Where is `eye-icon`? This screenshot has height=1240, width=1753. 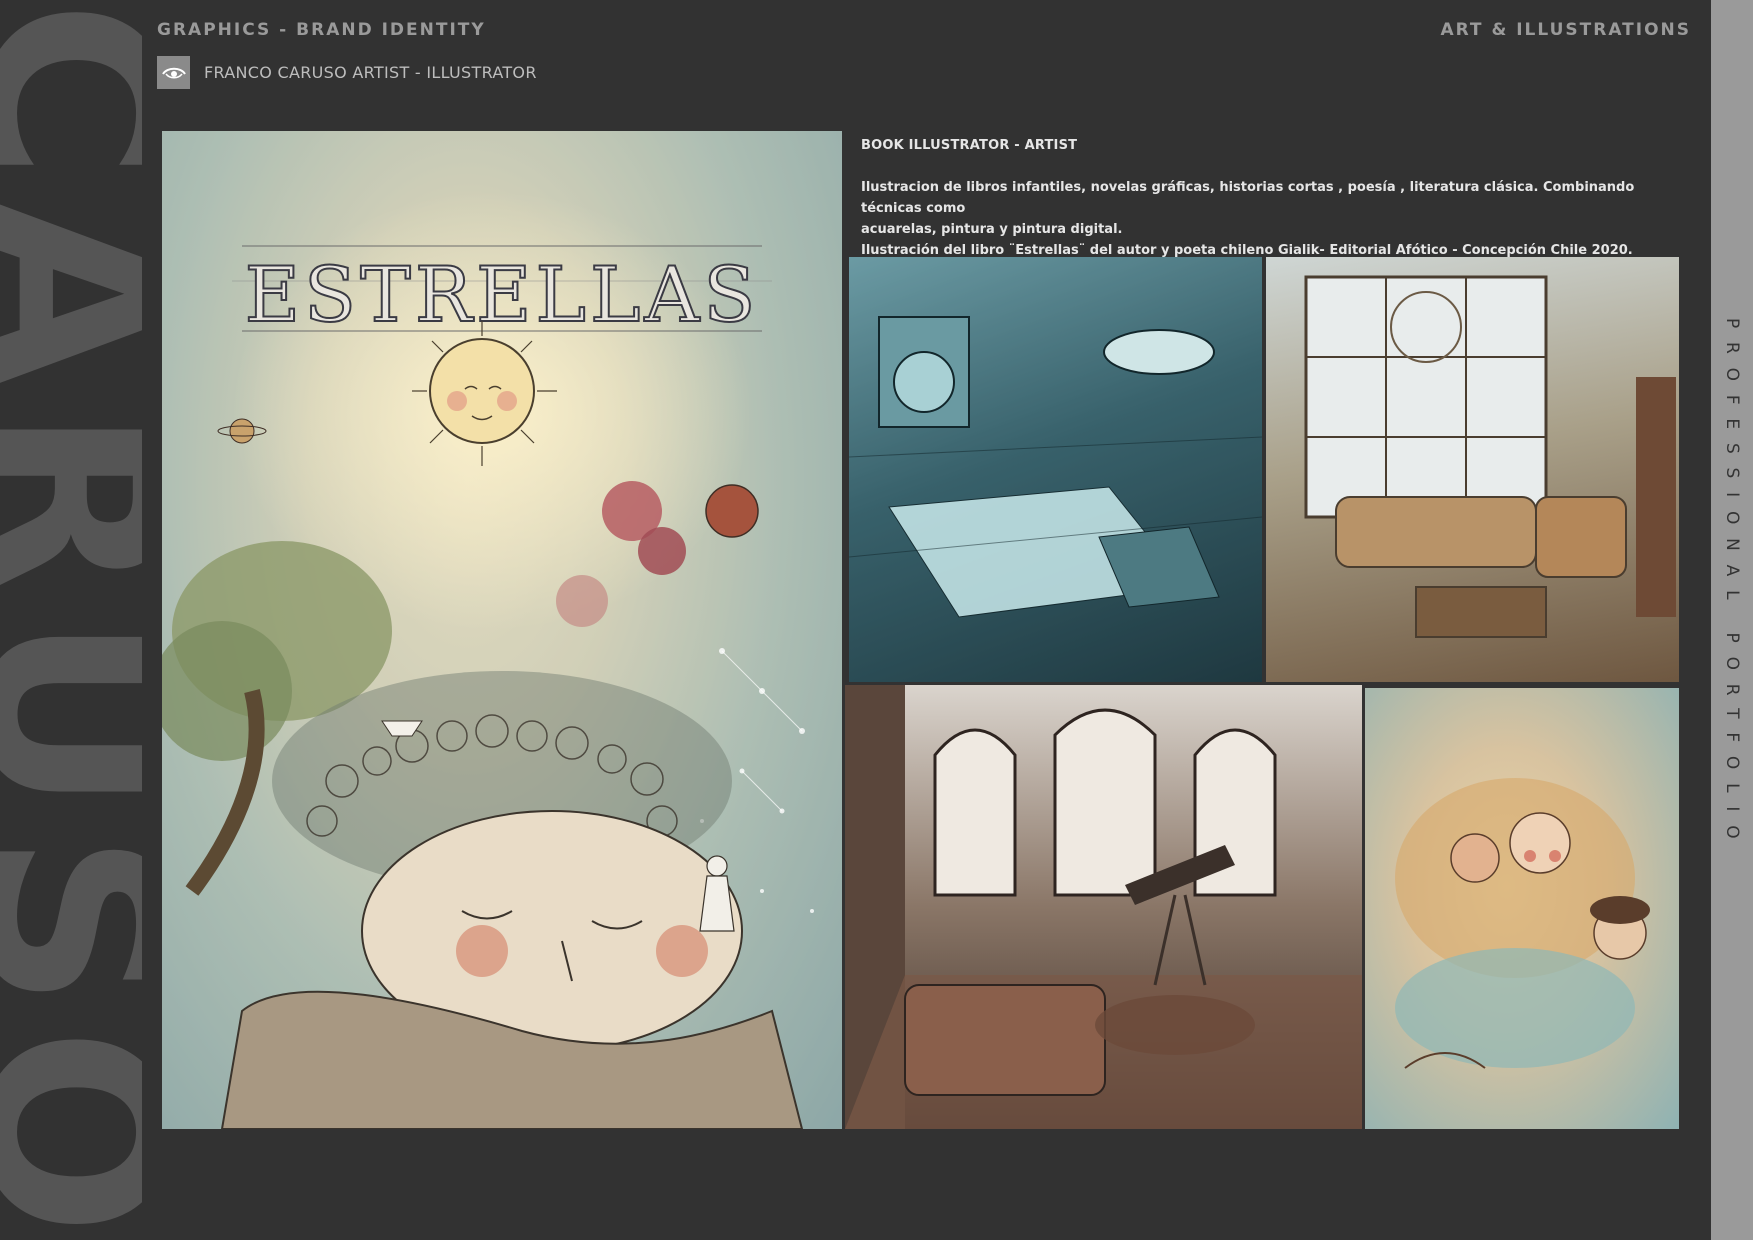
eye-icon is located at coordinates (173, 72).